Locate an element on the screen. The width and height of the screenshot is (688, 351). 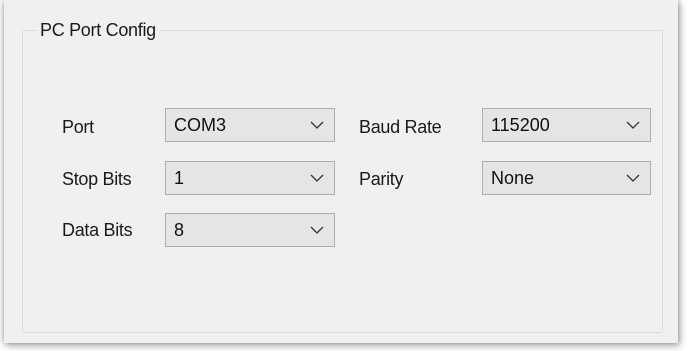
baud-rate-value: 115200 is located at coordinates (520, 125).